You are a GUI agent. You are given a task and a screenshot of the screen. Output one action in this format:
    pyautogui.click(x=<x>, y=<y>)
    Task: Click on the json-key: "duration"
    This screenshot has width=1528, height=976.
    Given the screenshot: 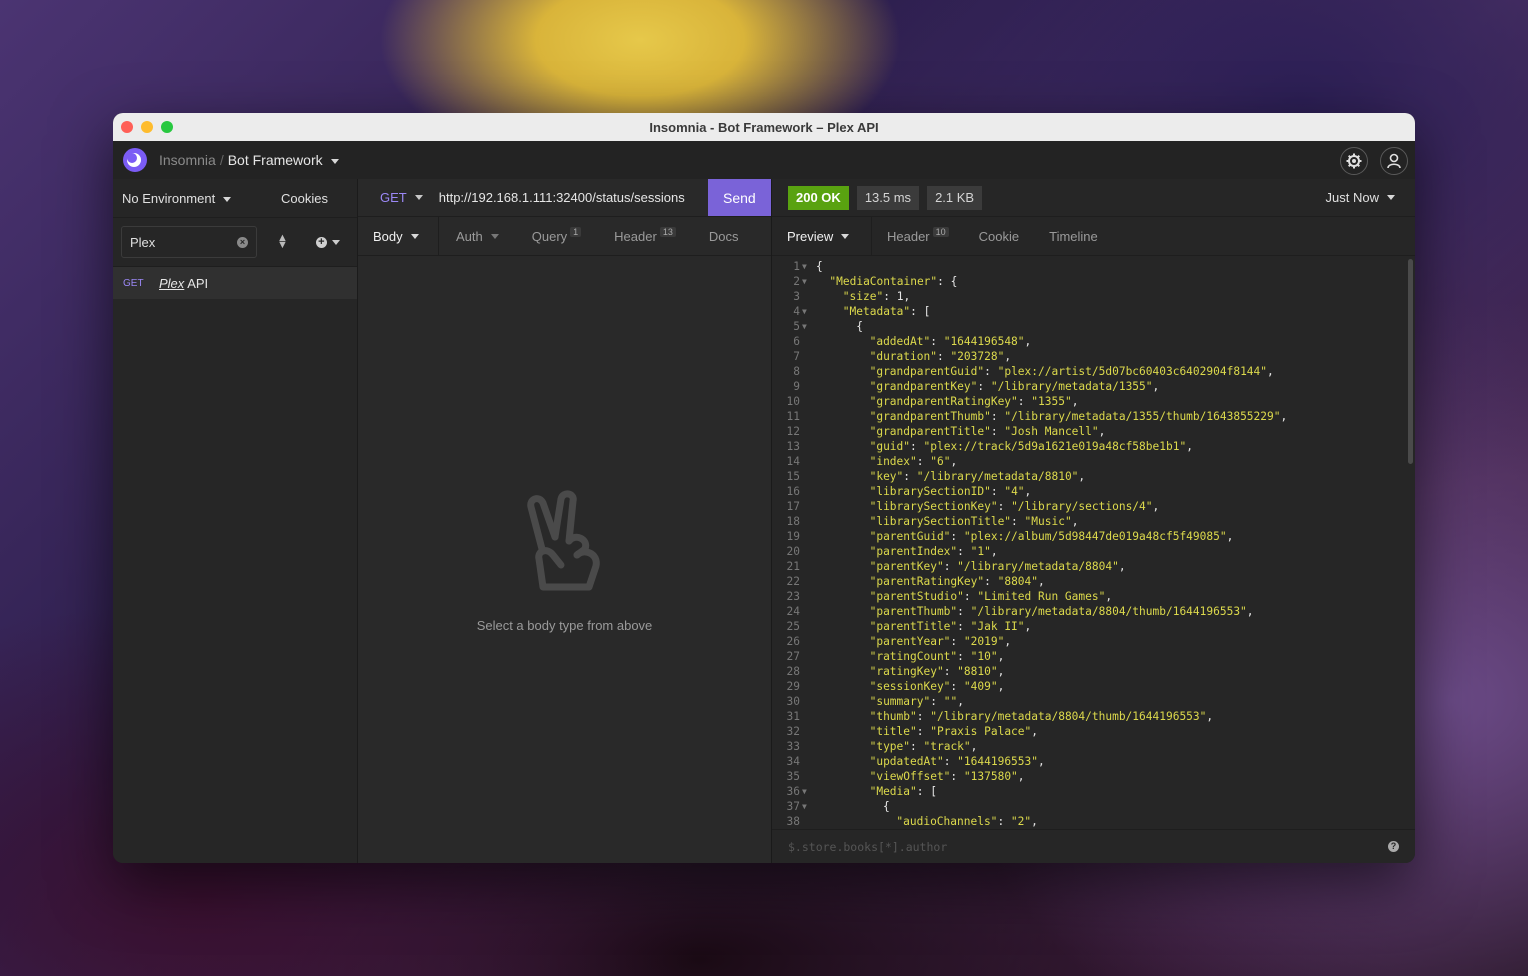 What is the action you would take?
    pyautogui.click(x=903, y=356)
    